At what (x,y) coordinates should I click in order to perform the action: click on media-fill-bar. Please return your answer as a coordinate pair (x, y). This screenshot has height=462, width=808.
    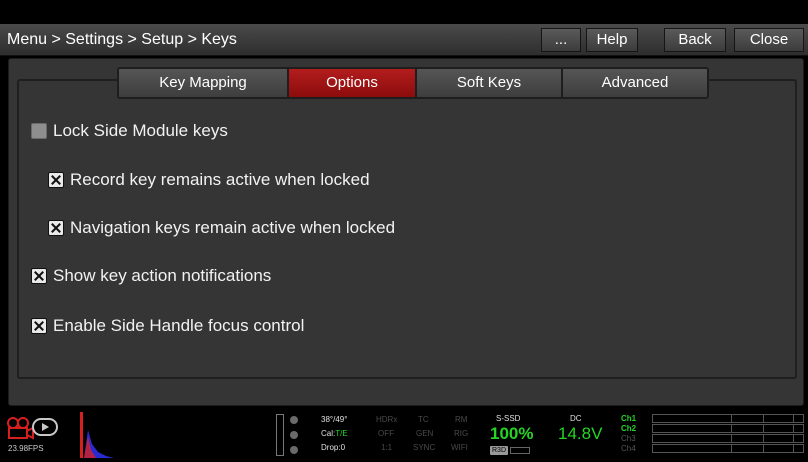
    Looking at the image, I should click on (520, 450).